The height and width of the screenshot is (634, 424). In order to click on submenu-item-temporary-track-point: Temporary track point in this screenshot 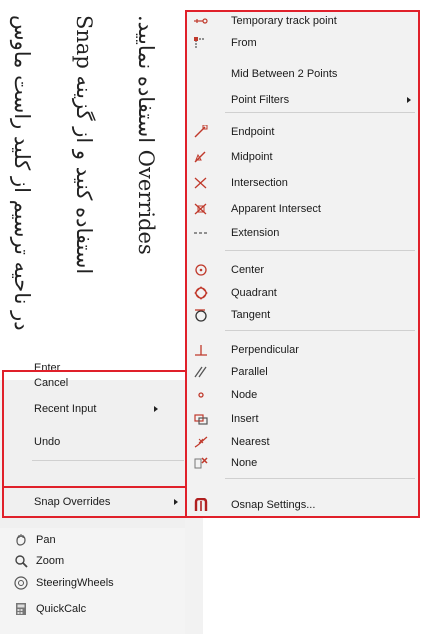, I will do `click(304, 21)`.